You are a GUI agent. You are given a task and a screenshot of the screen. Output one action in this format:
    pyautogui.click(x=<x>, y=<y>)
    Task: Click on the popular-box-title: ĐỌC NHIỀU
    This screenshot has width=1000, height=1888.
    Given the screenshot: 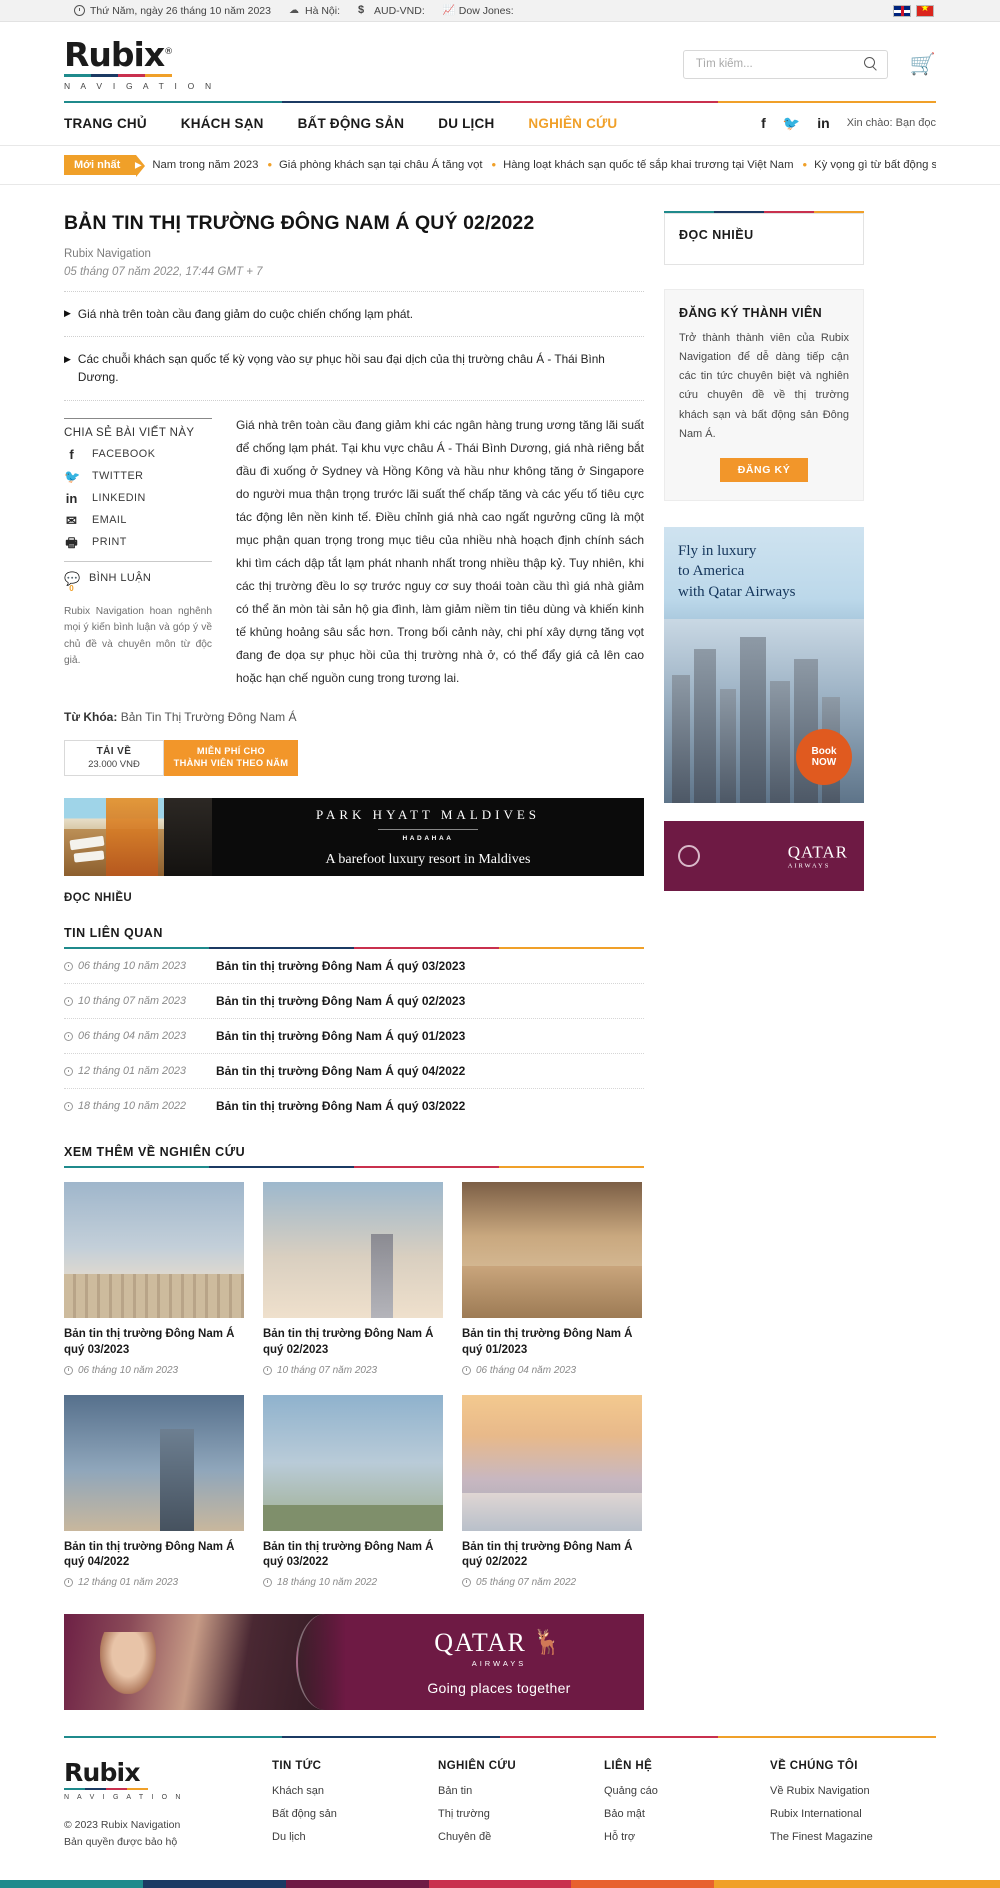 What is the action you would take?
    pyautogui.click(x=716, y=234)
    